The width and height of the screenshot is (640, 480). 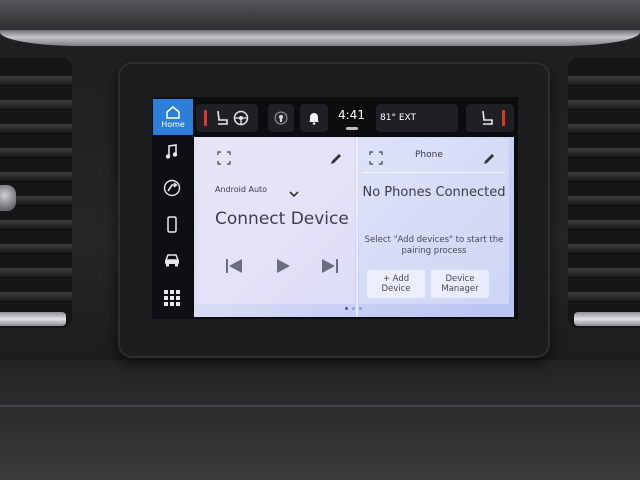 I want to click on page-indicator, so click(x=353, y=308).